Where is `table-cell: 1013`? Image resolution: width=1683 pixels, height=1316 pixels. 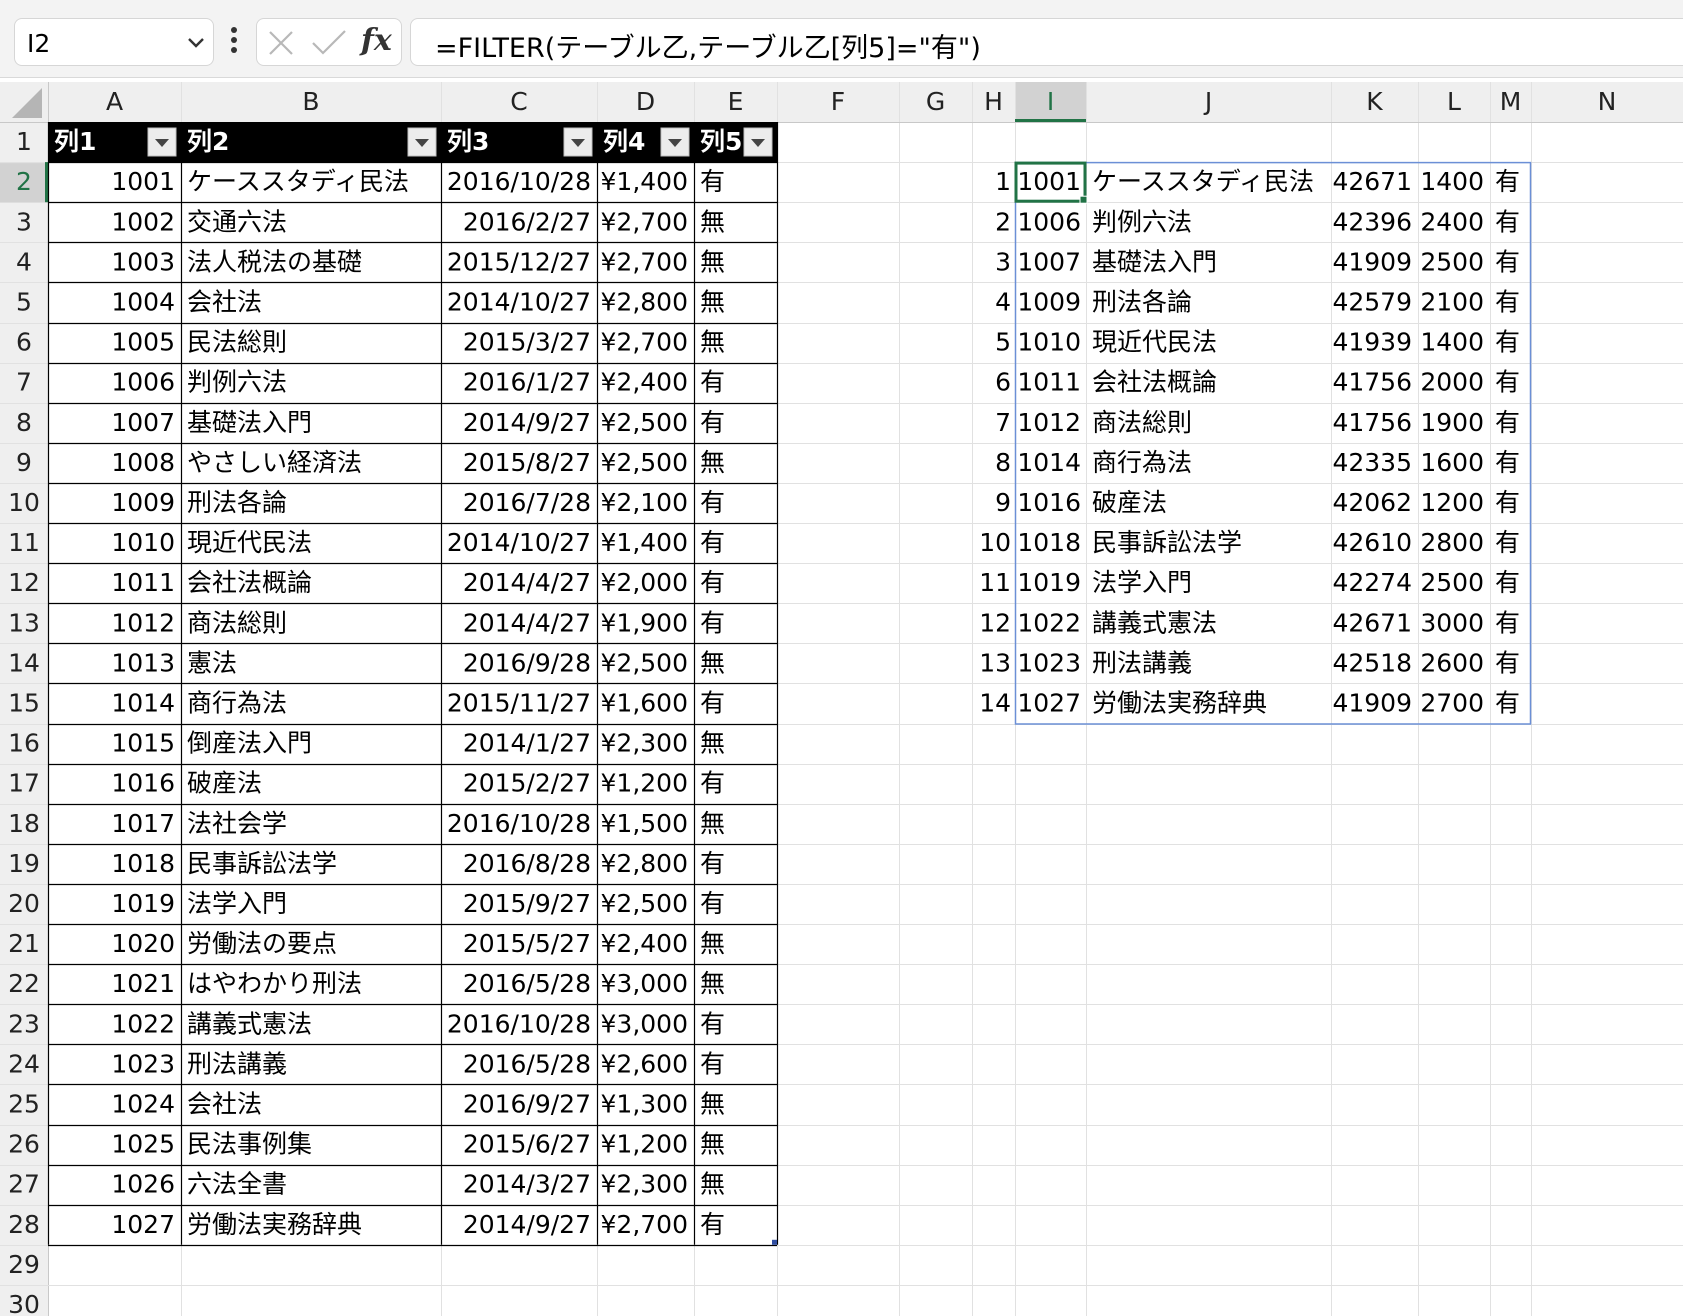
table-cell: 1013 is located at coordinates (143, 662).